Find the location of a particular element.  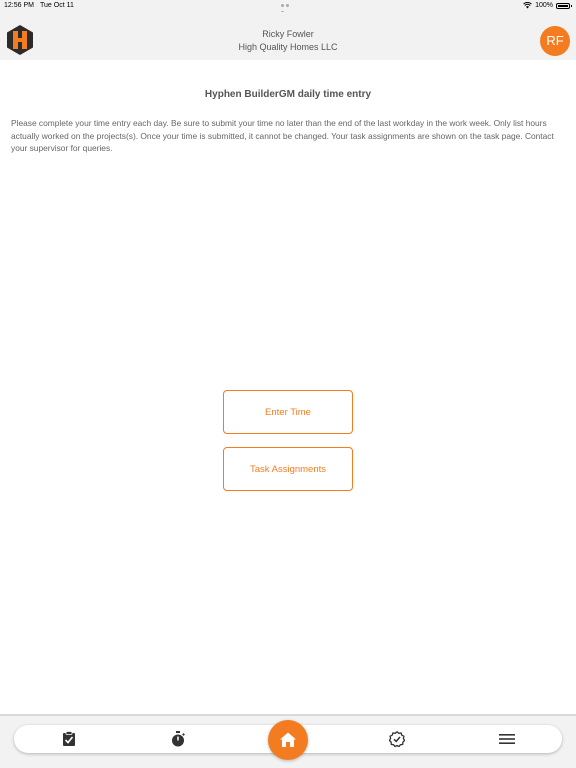

enter-time-button: Enter Time is located at coordinates (288, 412).